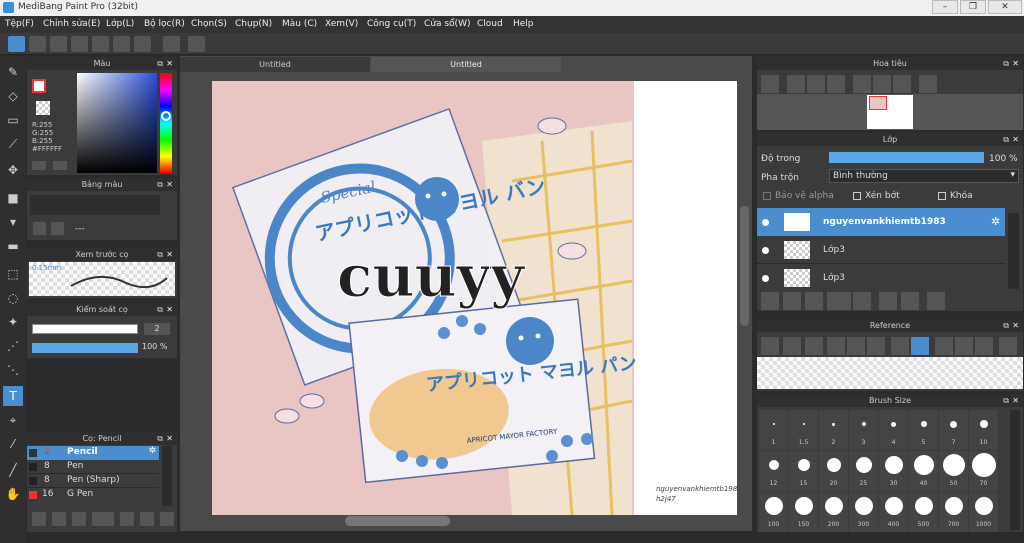 Image resolution: width=1024 pixels, height=543 pixels. What do you see at coordinates (152, 451) in the screenshot?
I see `gear-icon: ✲` at bounding box center [152, 451].